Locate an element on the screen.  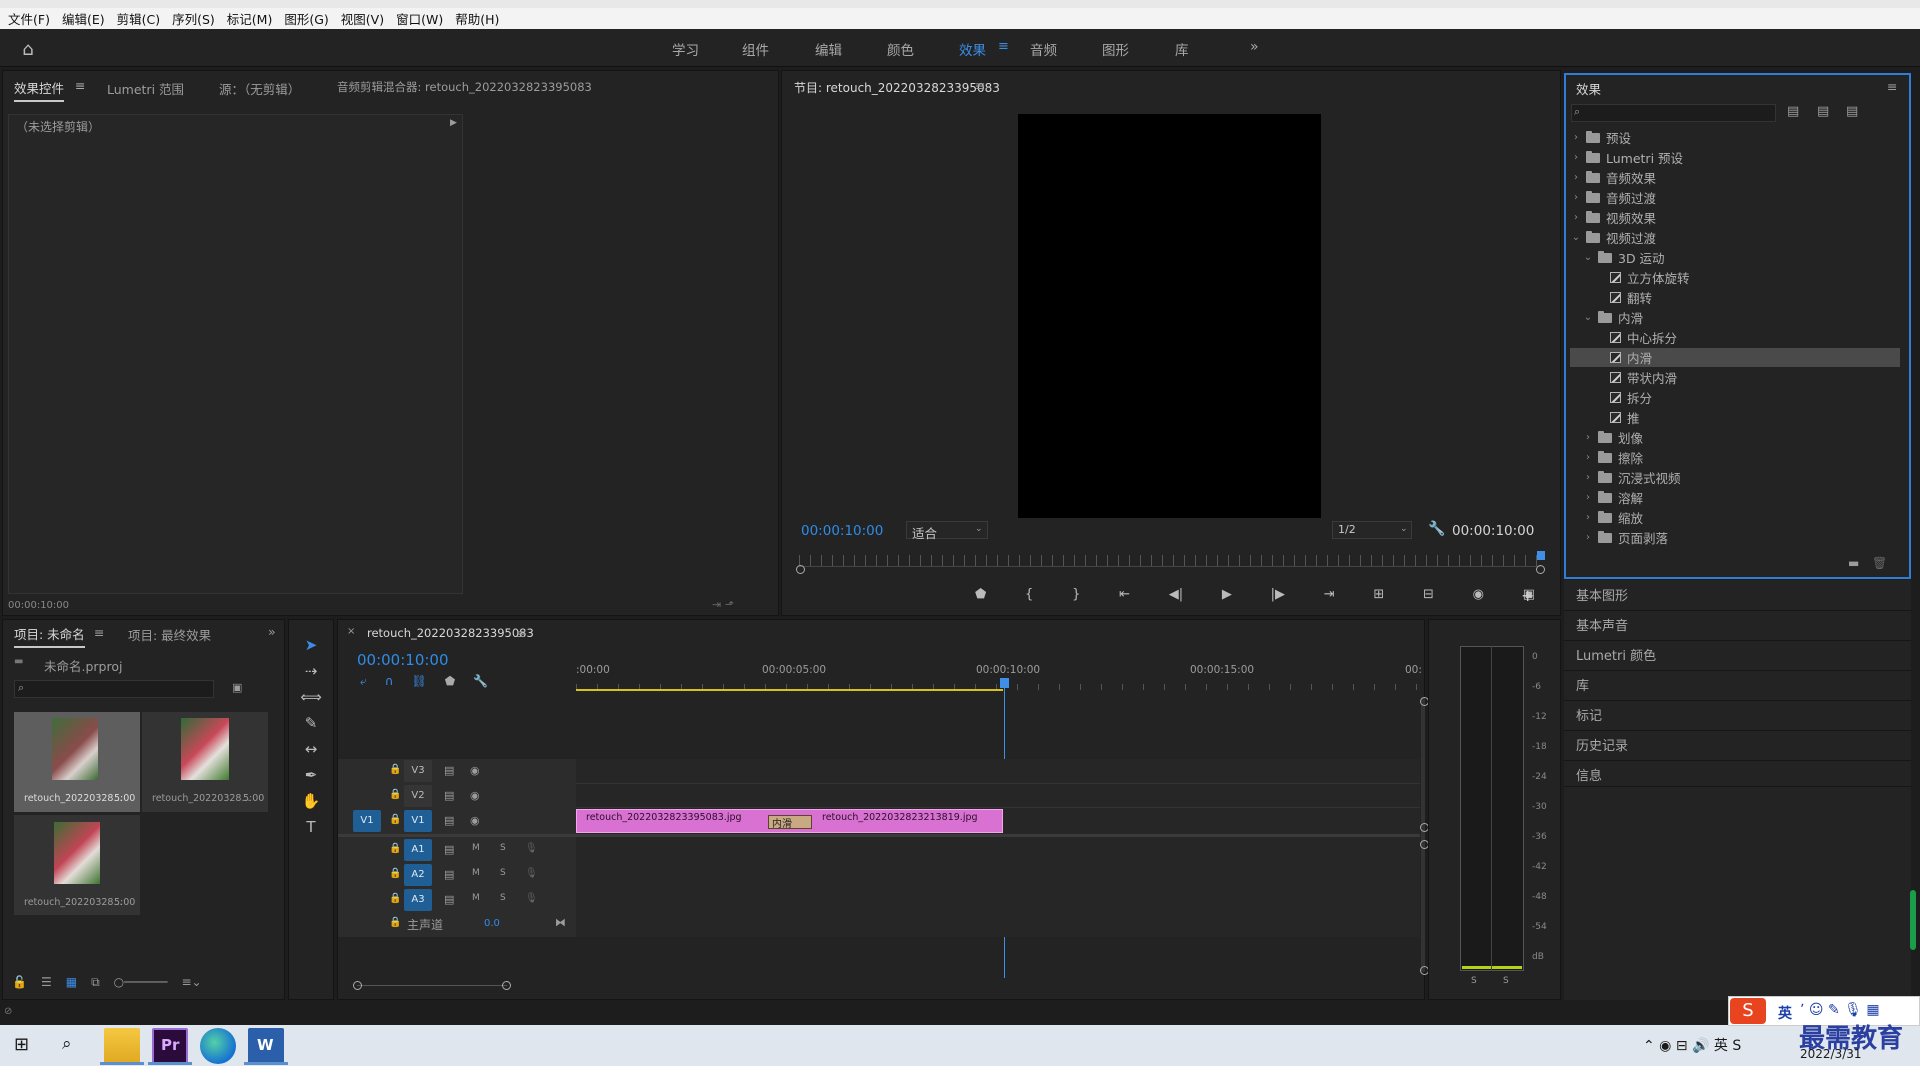
tab-lumetri-scopes: Lumetri 范围 is located at coordinates (145, 88).